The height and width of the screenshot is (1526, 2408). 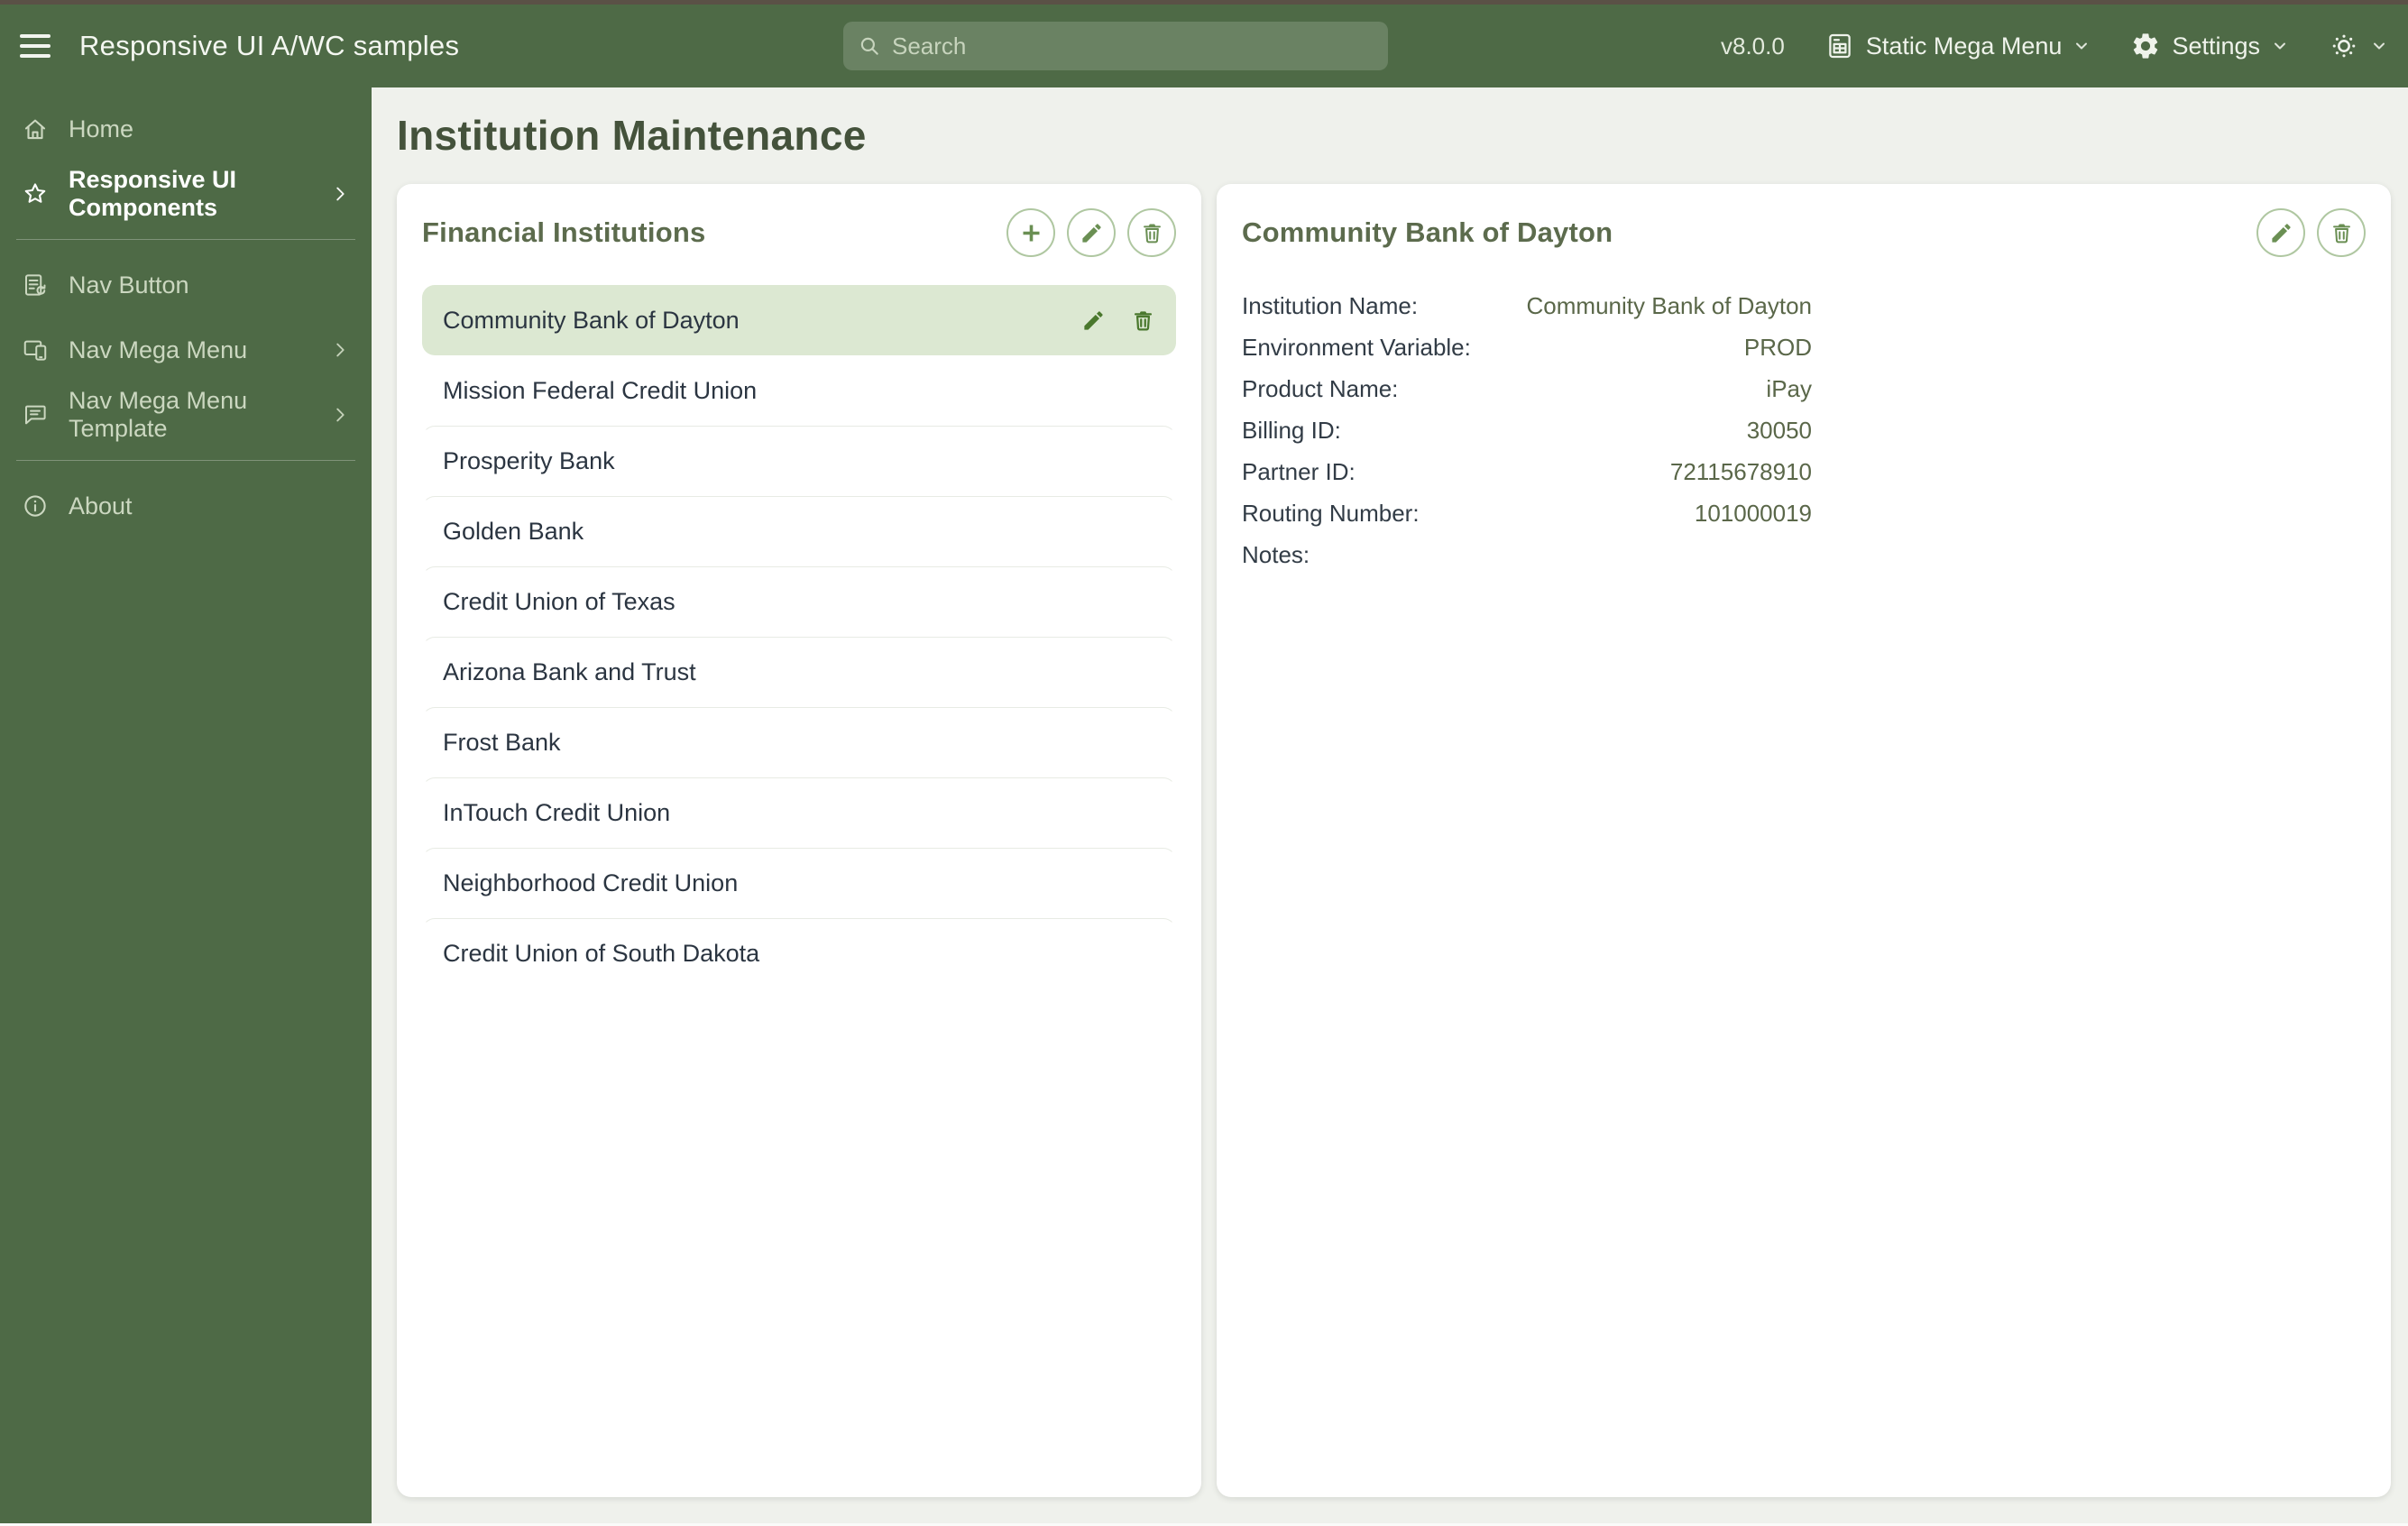 I want to click on field-value: 72115678910, so click(x=1740, y=471).